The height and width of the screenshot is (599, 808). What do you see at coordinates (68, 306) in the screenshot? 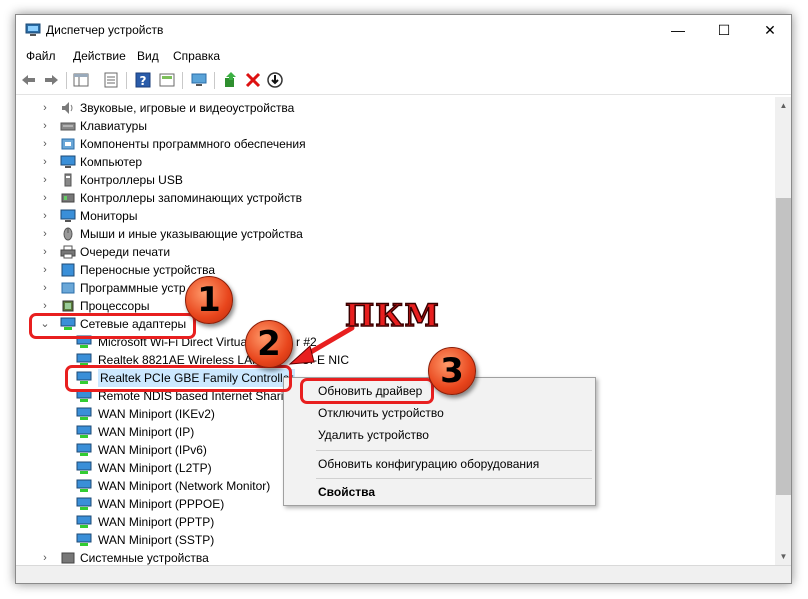
I see `processor-icon` at bounding box center [68, 306].